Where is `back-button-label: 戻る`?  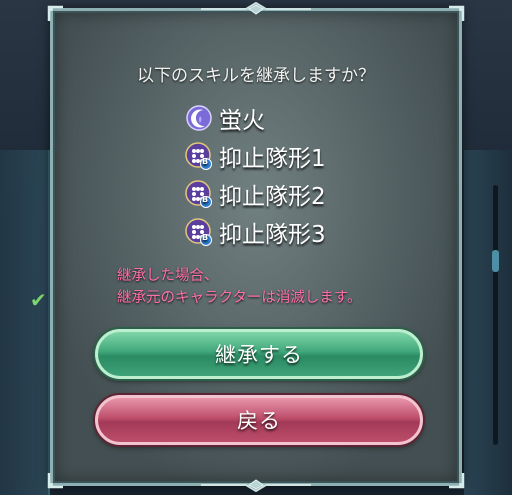
back-button-label: 戻る is located at coordinates (259, 421).